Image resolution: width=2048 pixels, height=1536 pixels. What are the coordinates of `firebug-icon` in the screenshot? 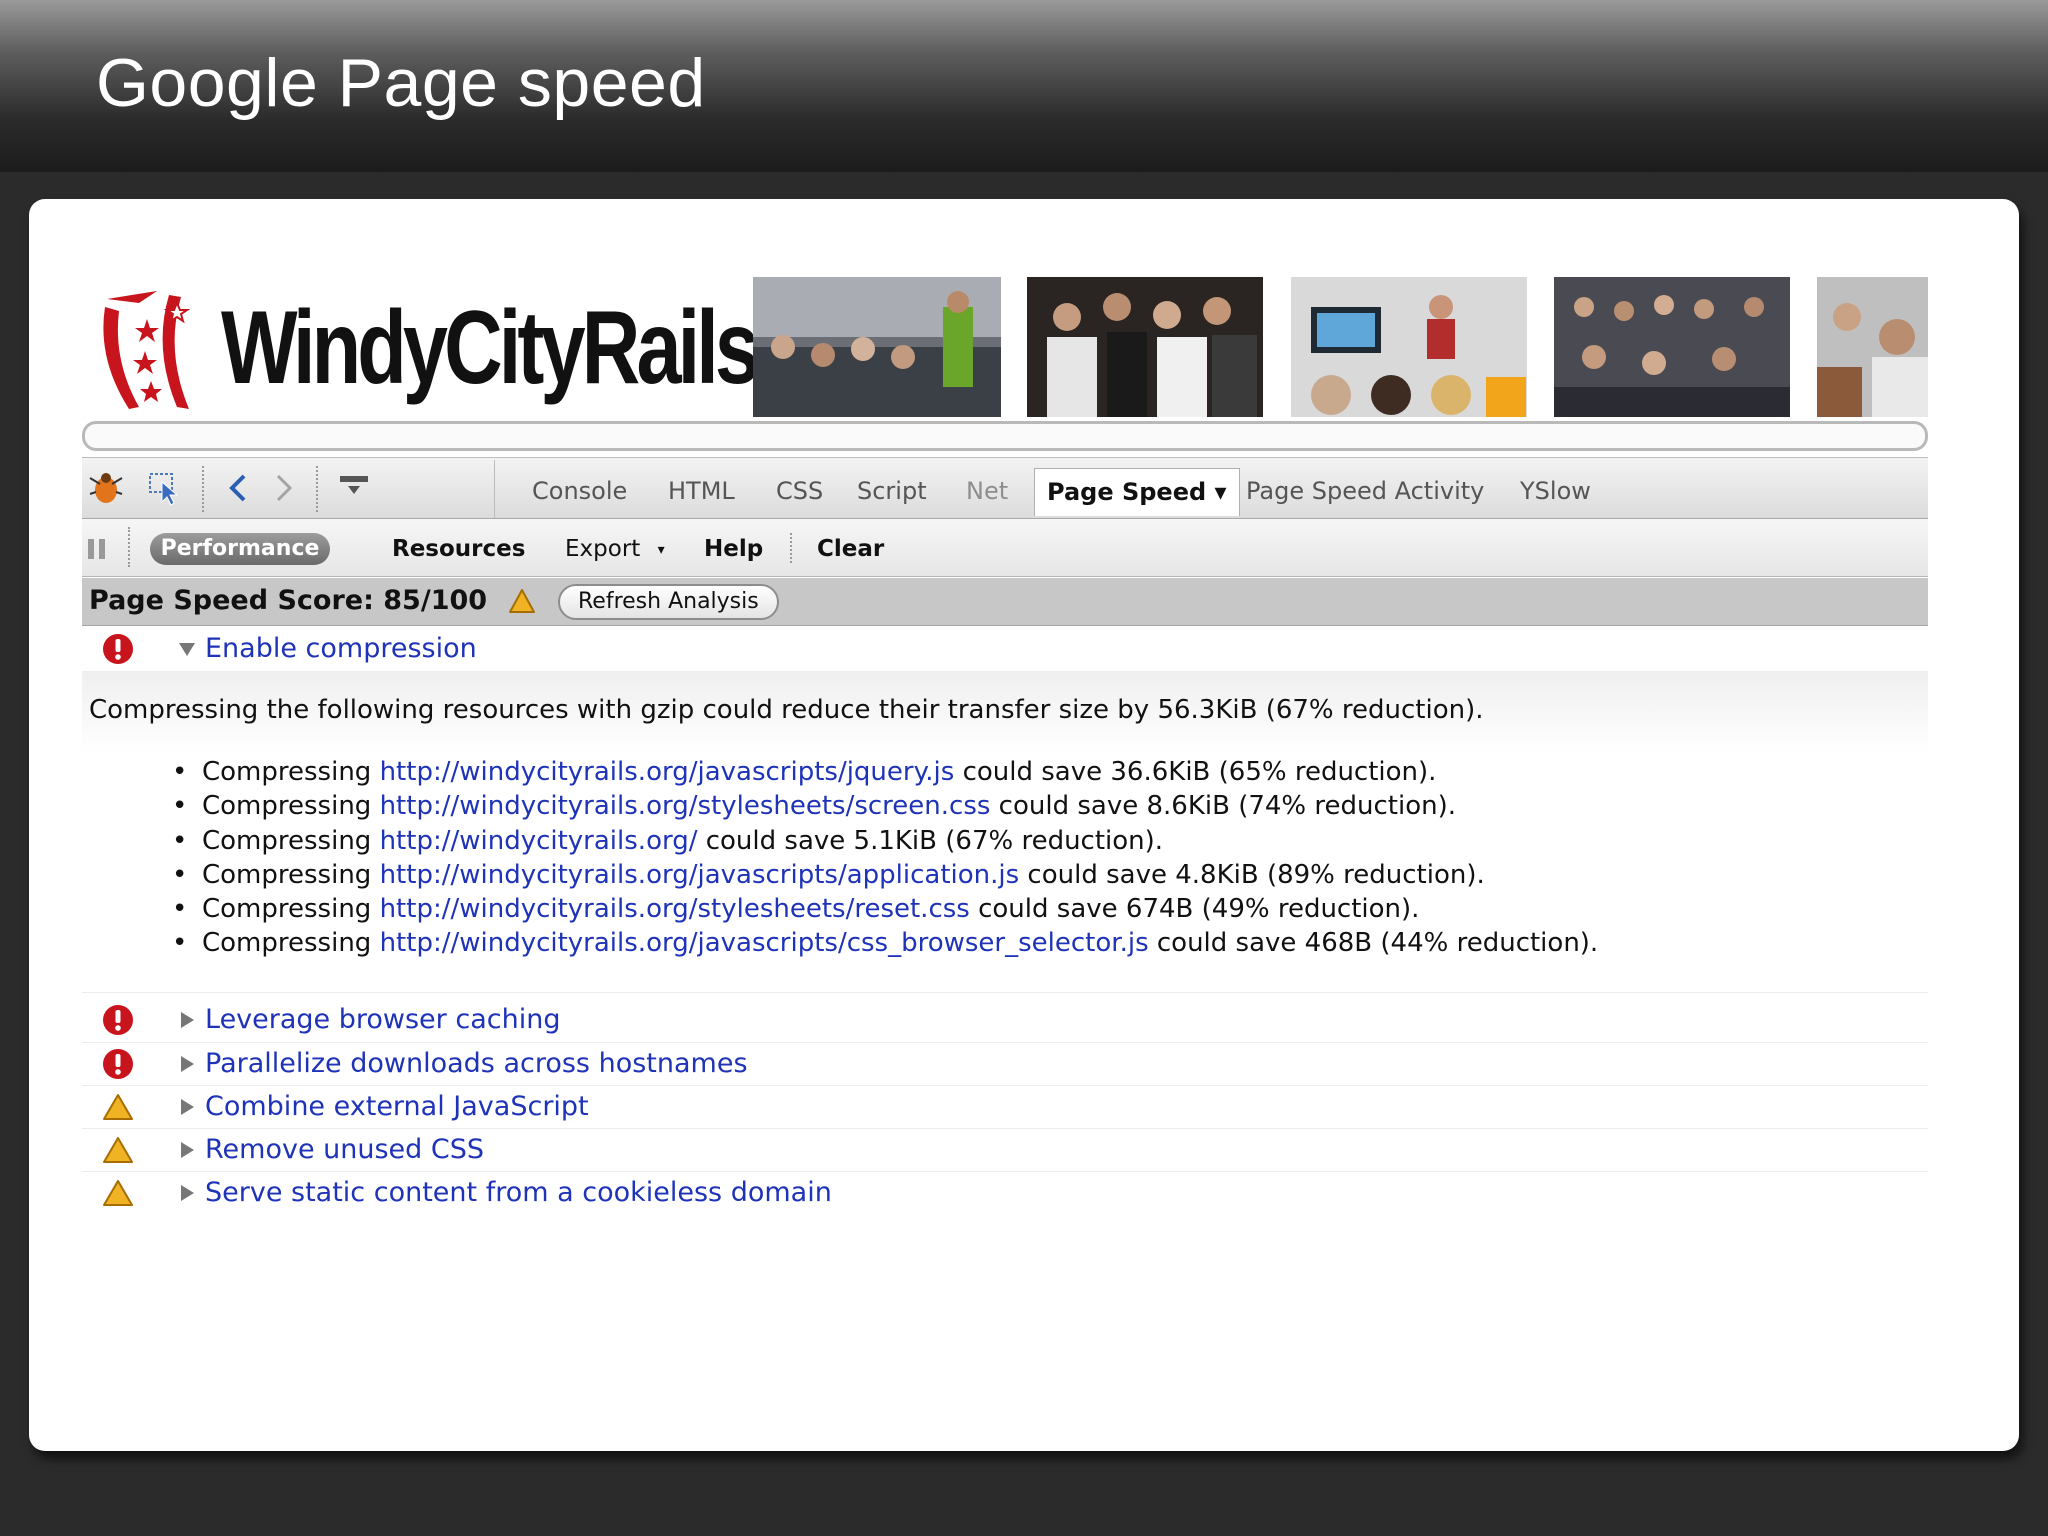 It's located at (106, 488).